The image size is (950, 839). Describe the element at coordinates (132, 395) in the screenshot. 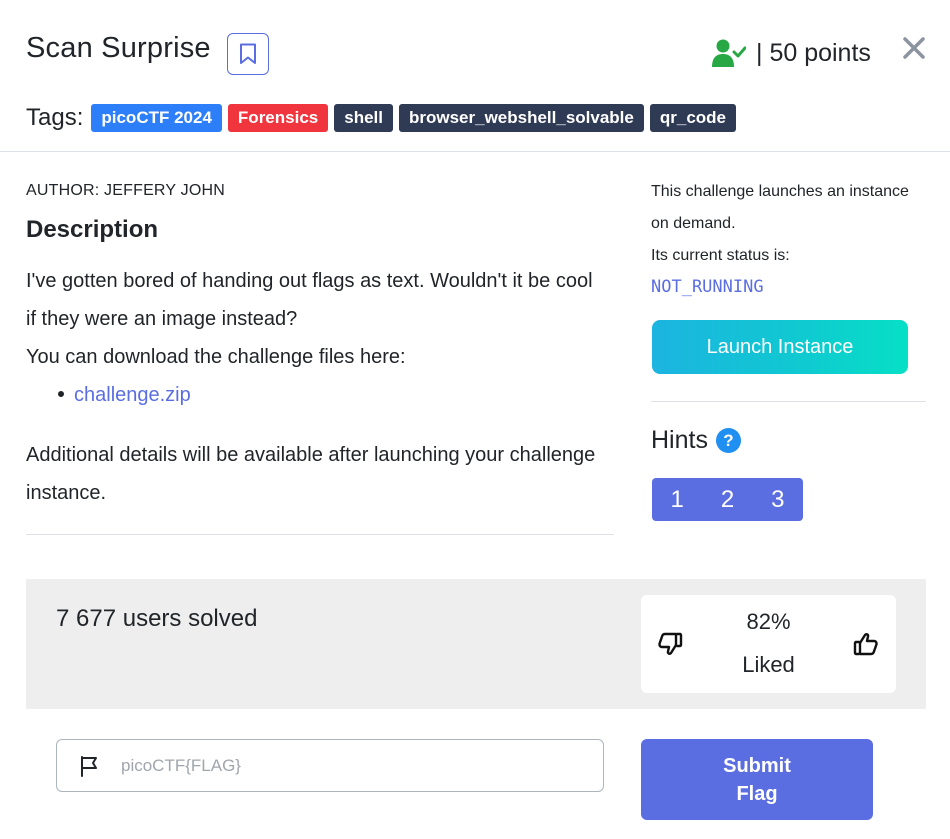

I see `challenge-zip-link: challenge.zip` at that location.